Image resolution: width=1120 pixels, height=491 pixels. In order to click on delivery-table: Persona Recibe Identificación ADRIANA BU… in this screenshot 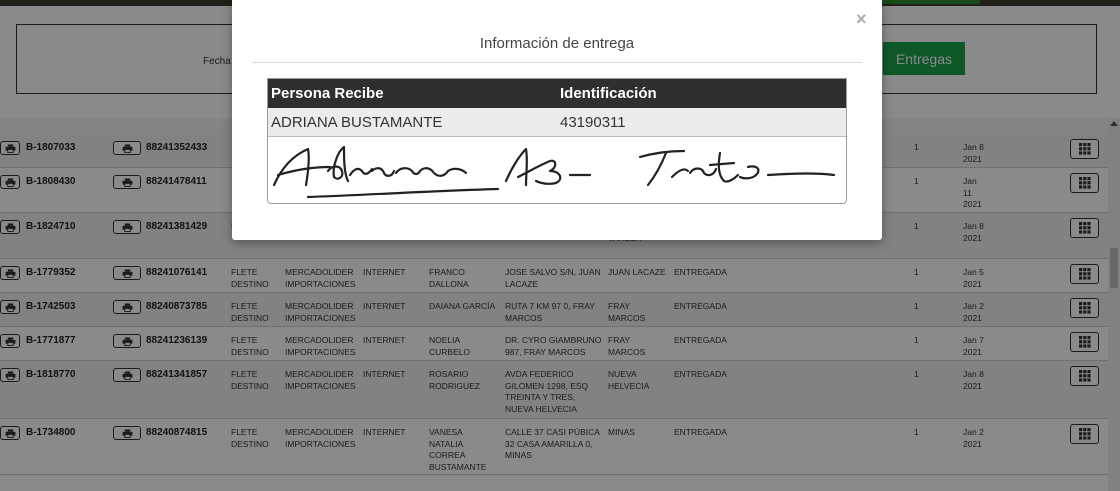, I will do `click(557, 141)`.